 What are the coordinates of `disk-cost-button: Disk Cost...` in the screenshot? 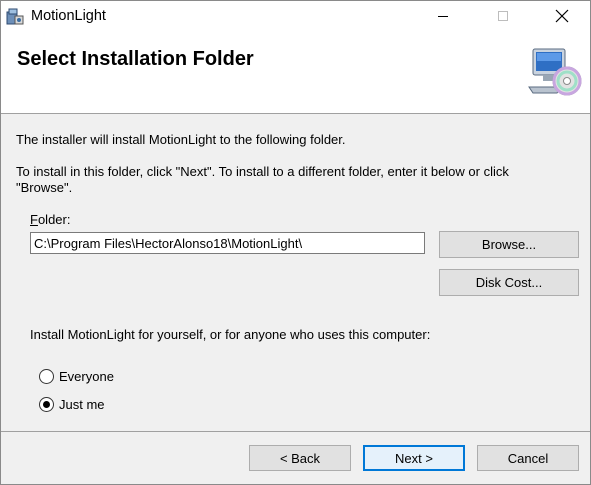 It's located at (509, 282).